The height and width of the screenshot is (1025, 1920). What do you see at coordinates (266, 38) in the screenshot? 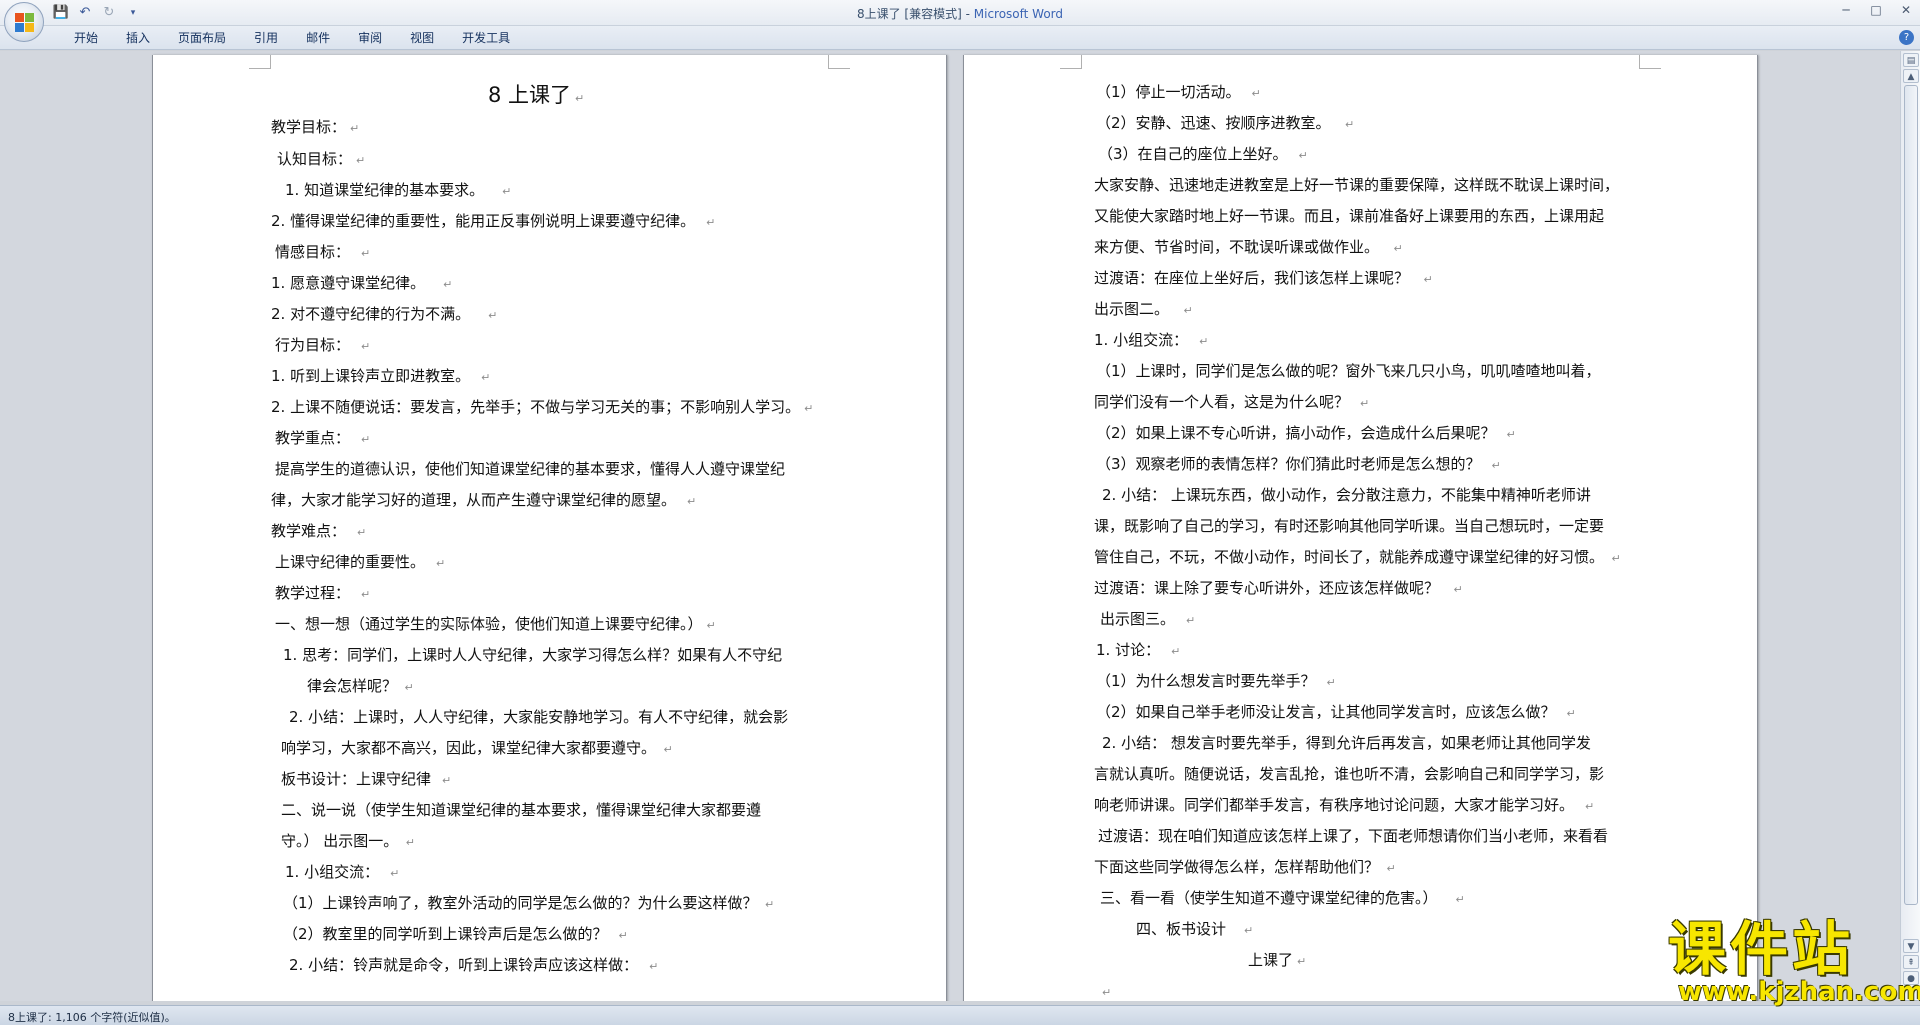
I see `tab-references: 引用` at bounding box center [266, 38].